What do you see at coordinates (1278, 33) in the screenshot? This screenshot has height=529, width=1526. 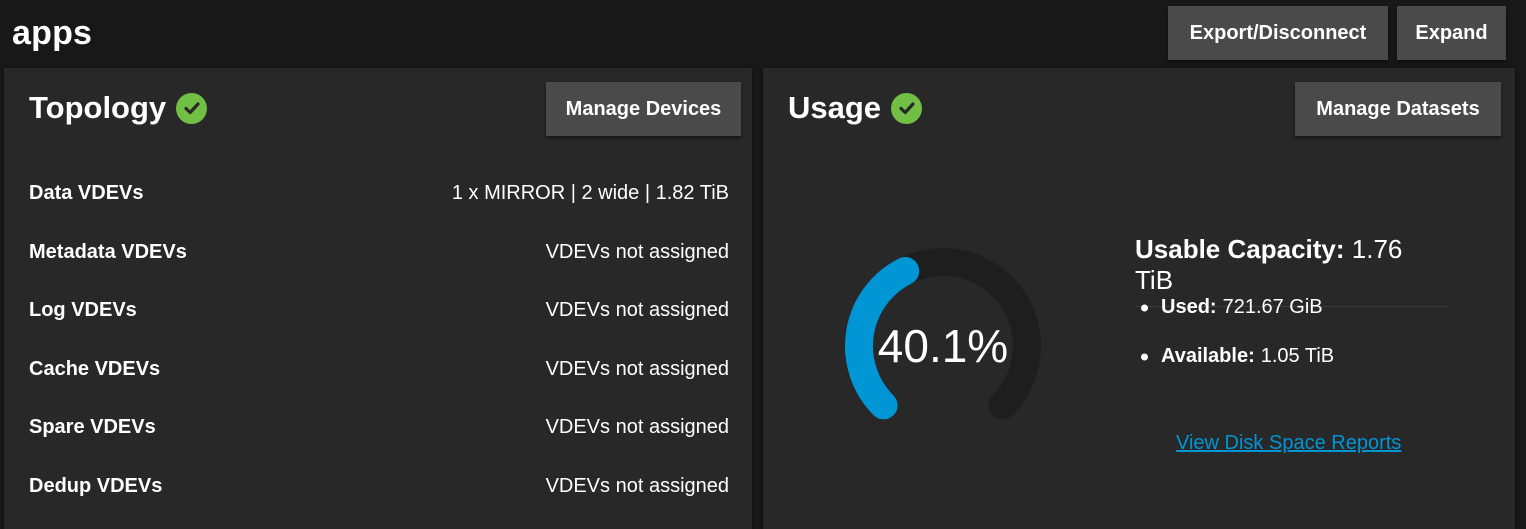 I see `export-disconnect-button: Export/Disconnect` at bounding box center [1278, 33].